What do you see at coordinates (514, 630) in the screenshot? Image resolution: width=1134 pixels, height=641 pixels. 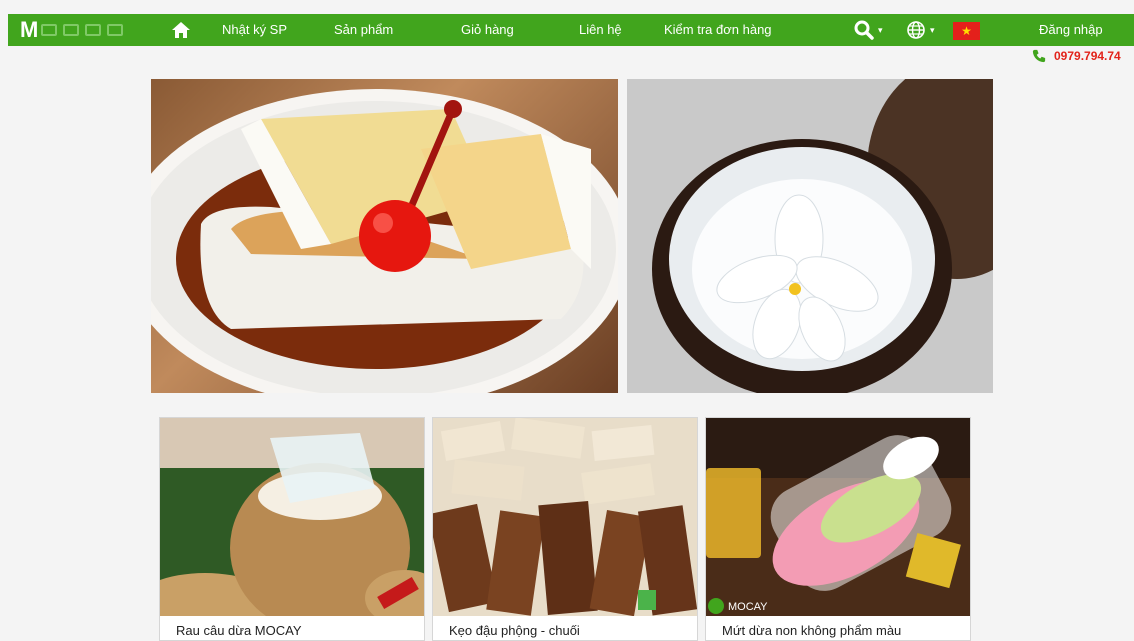 I see `product-title: Kẹo đậu phộng - chuối` at bounding box center [514, 630].